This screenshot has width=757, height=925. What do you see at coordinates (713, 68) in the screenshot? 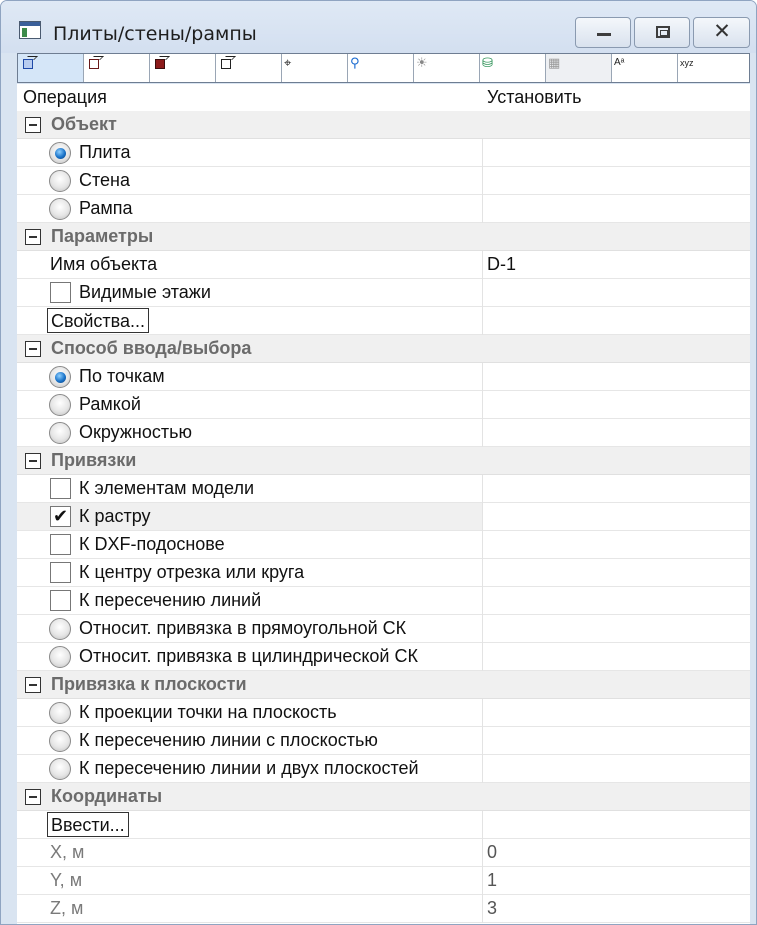
I see `tool-coordinates: xyz` at bounding box center [713, 68].